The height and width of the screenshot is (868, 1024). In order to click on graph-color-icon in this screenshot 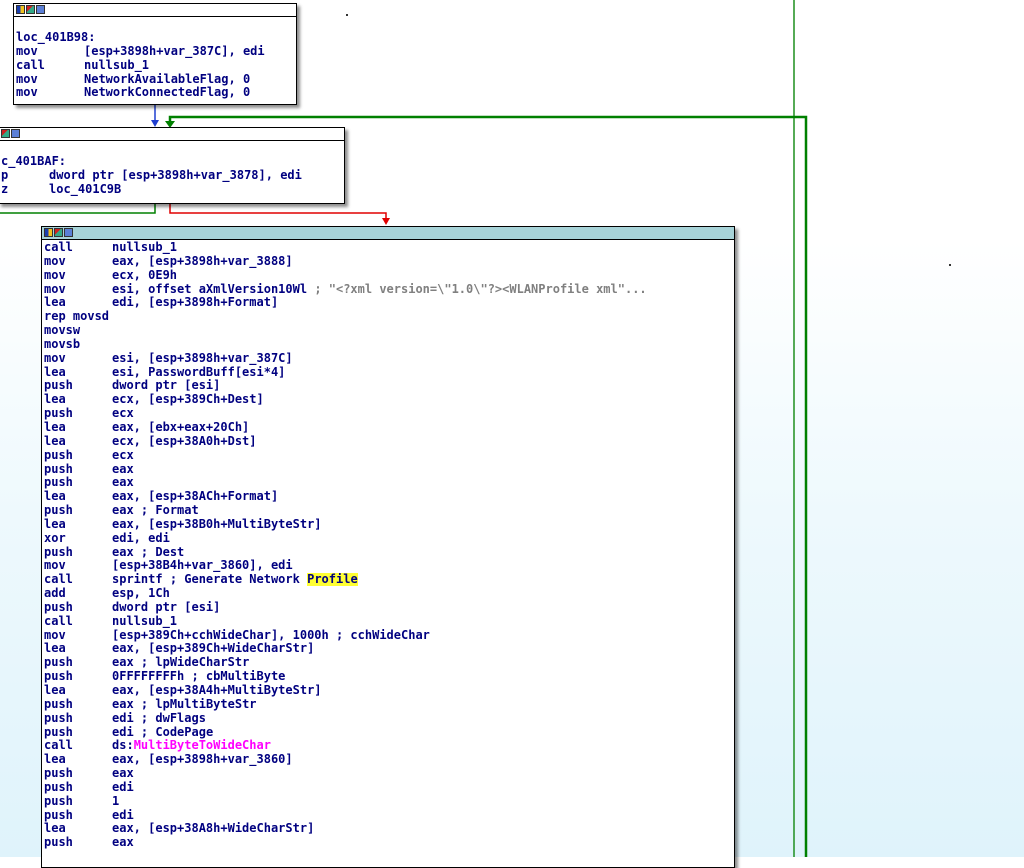, I will do `click(20, 9)`.